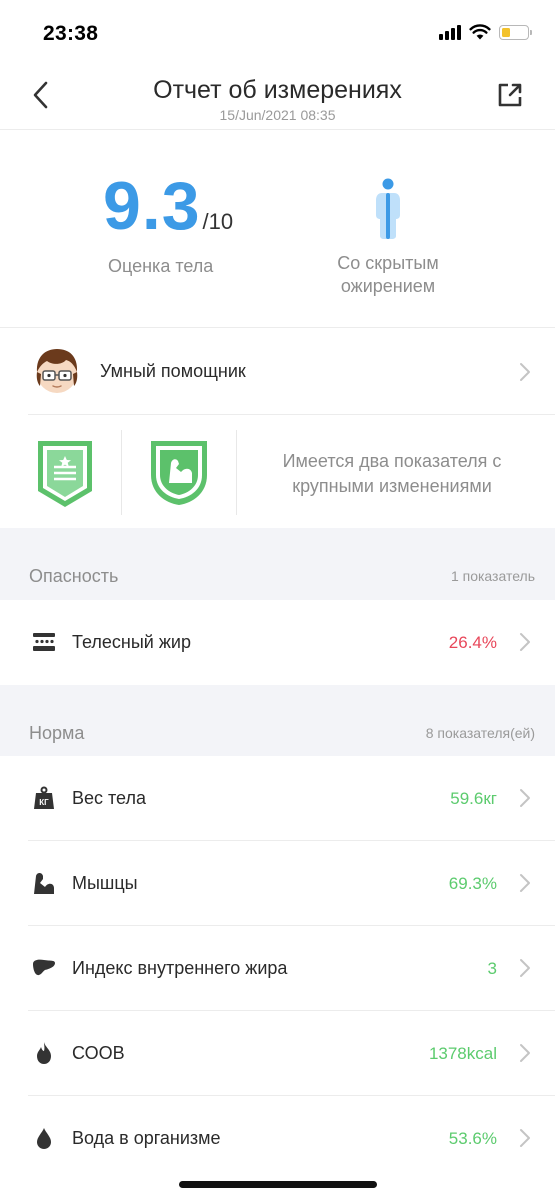  I want to click on badges-summary-line2: крупными изменениями, so click(392, 486).